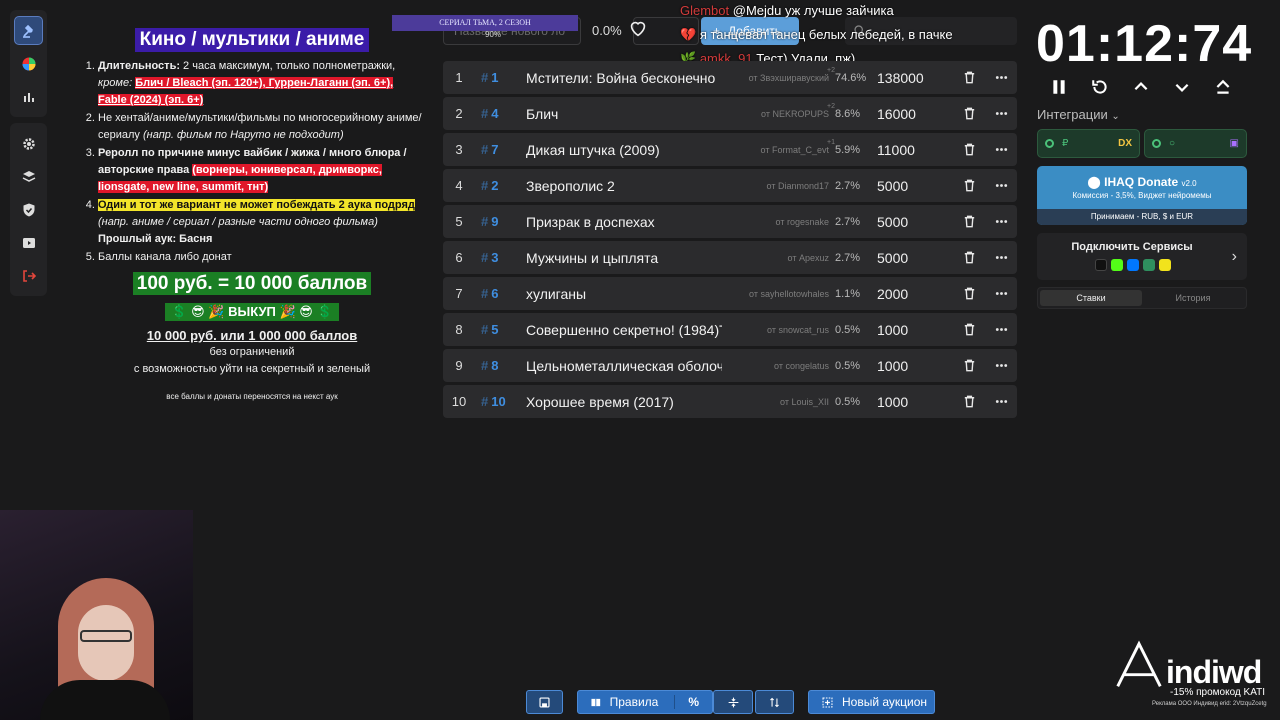 This screenshot has height=720, width=1280. What do you see at coordinates (624, 222) in the screenshot?
I see `lot-name: Призрак в доспехах` at bounding box center [624, 222].